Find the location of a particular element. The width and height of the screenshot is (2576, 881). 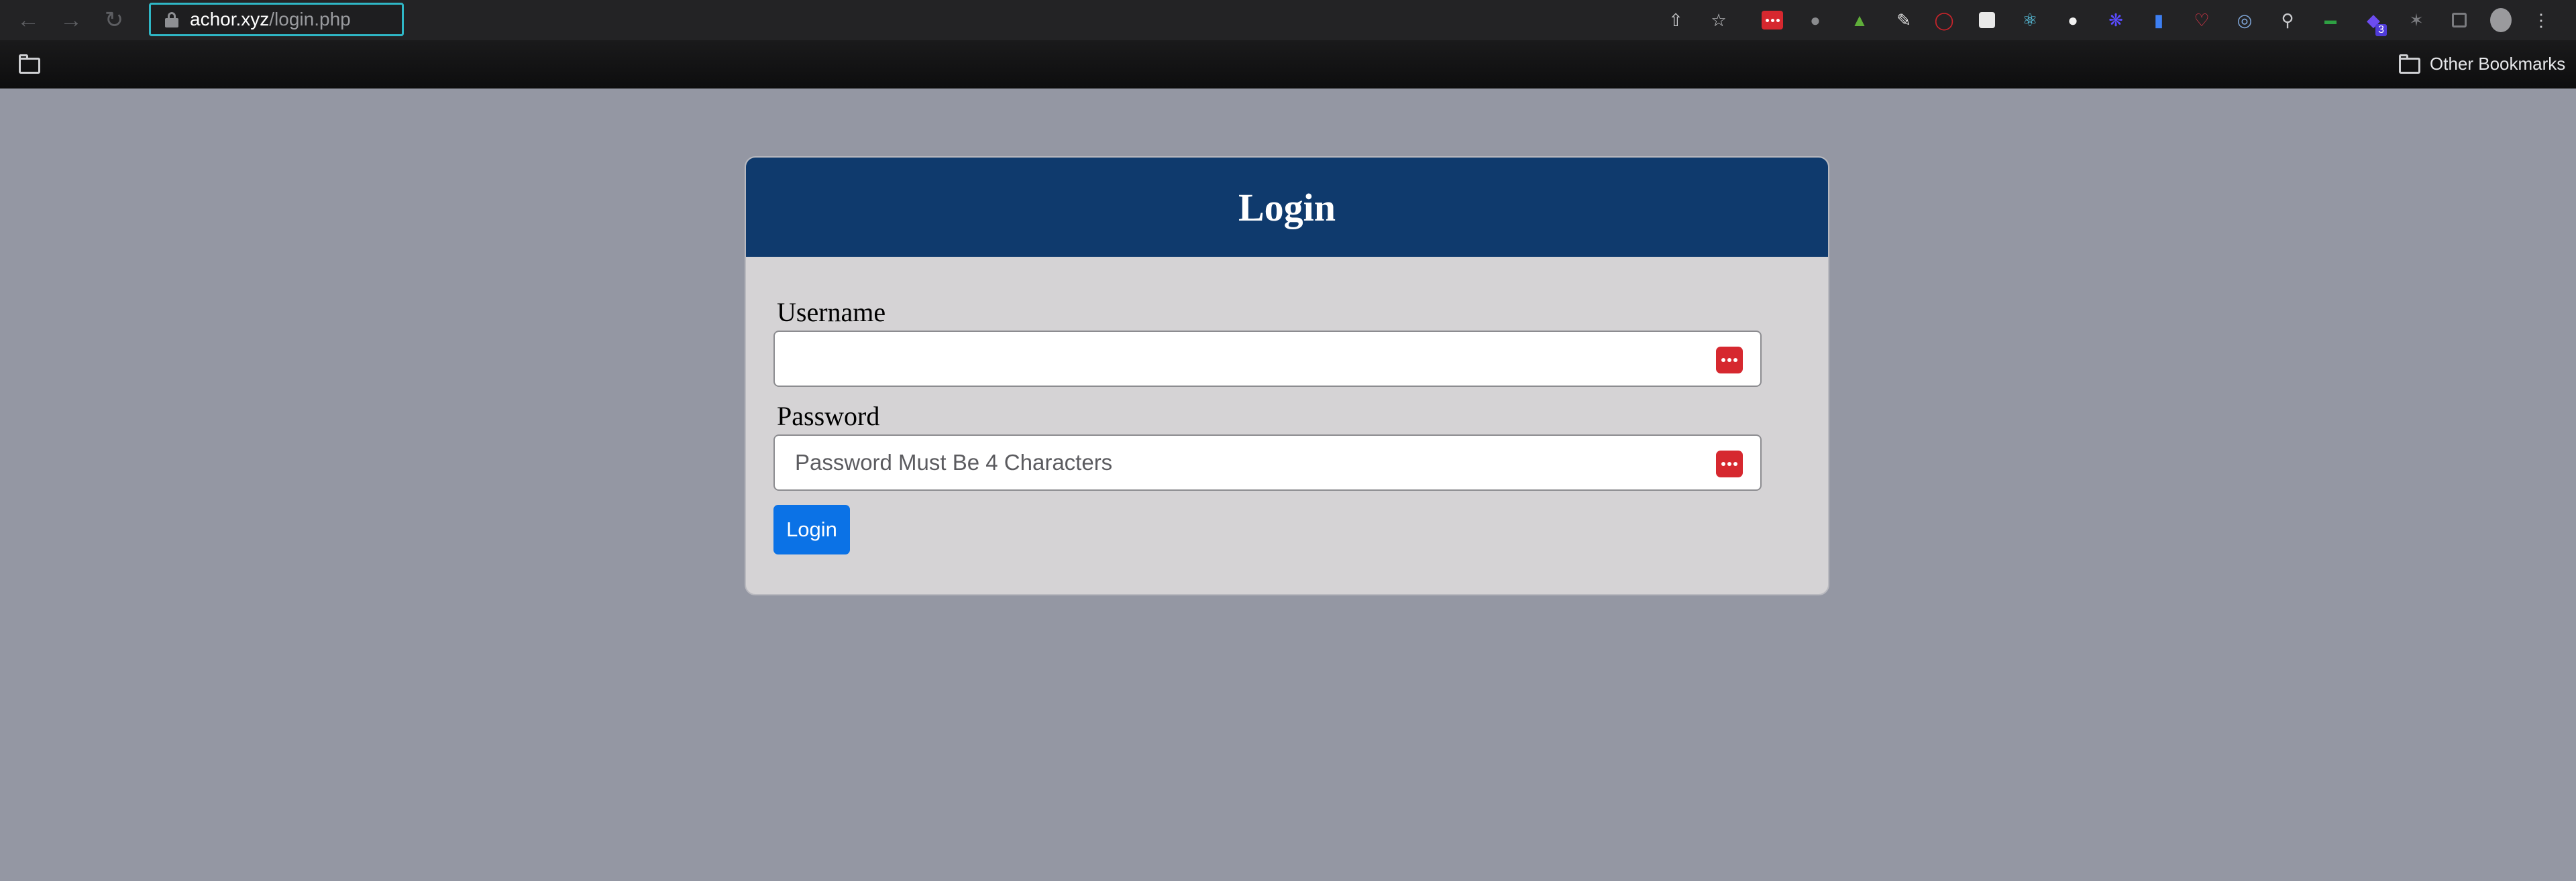

react-devtools-icon: ⚛ is located at coordinates (2030, 20).